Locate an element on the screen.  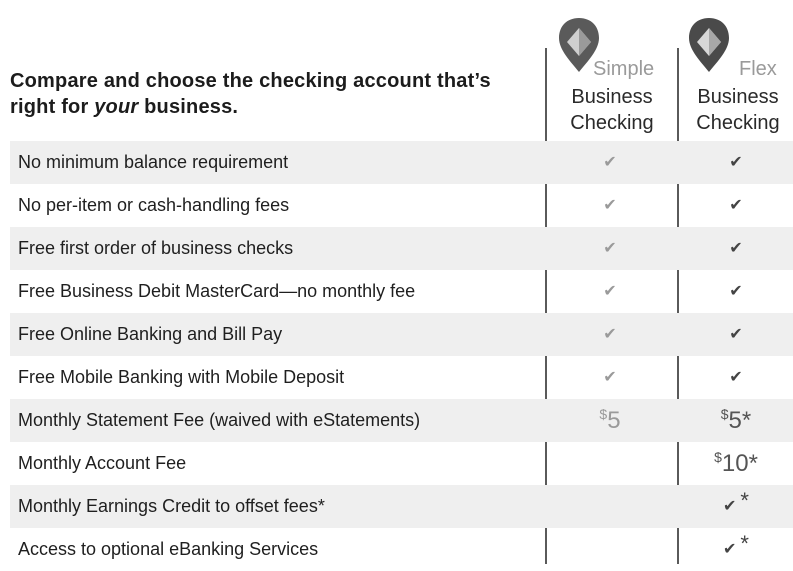
cell-flex: $10* is located at coordinates (736, 463).